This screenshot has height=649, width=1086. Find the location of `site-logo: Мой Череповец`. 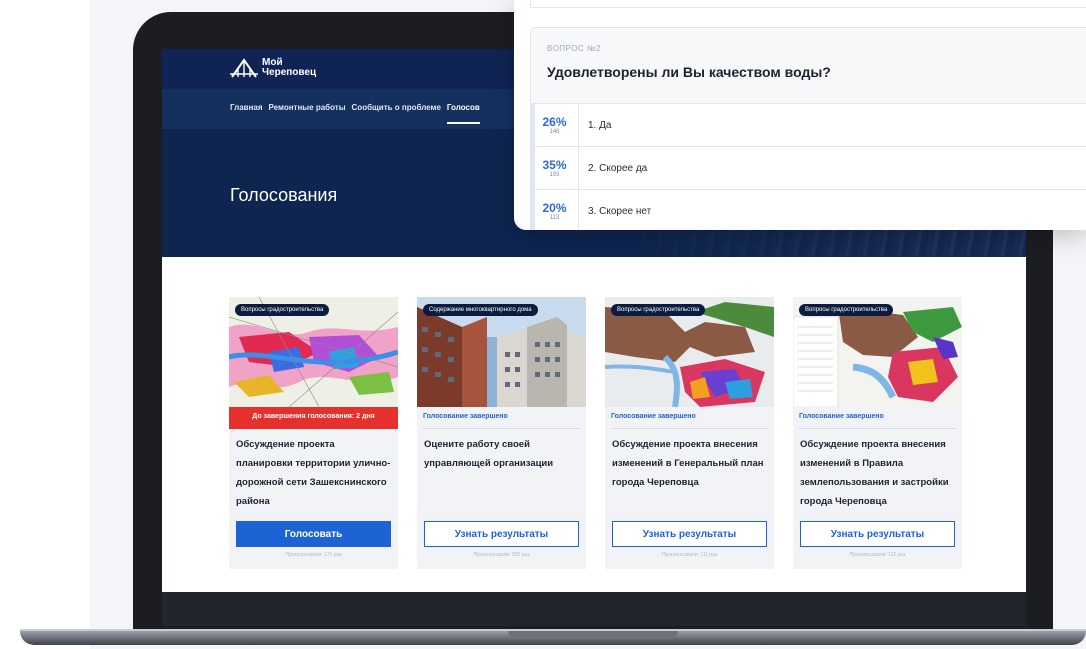

site-logo: Мой Череповец is located at coordinates (273, 68).